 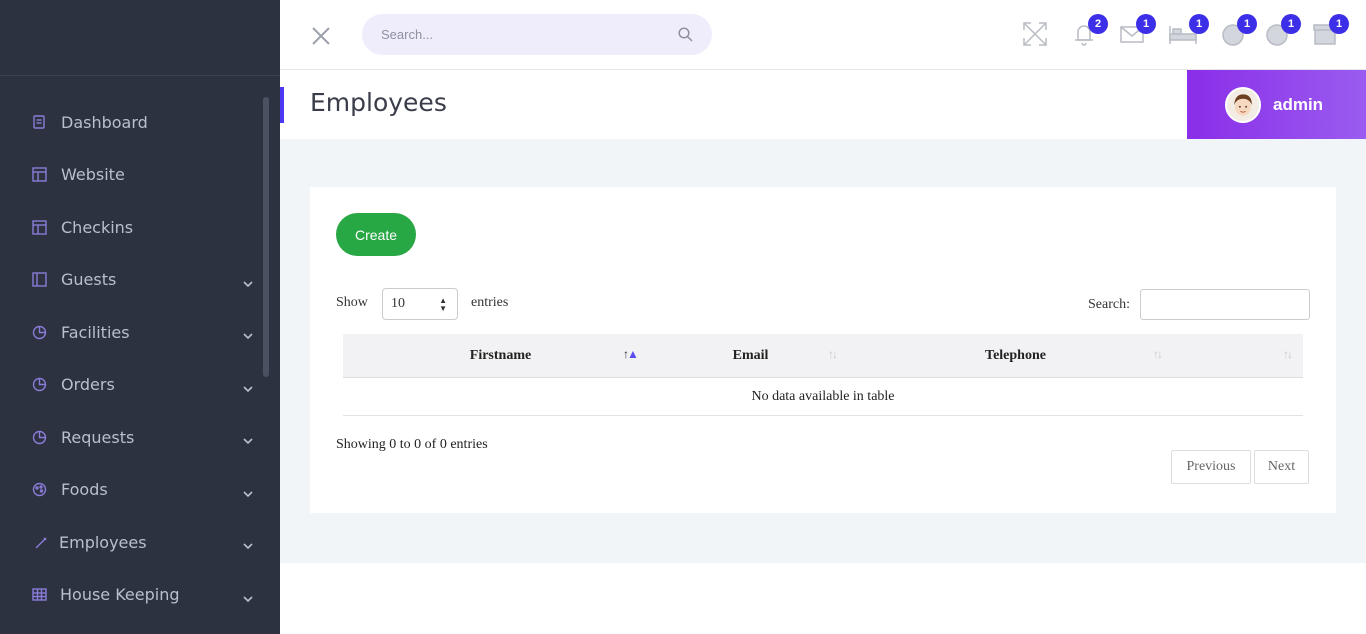 What do you see at coordinates (39, 594) in the screenshot?
I see `housekeeping-icon` at bounding box center [39, 594].